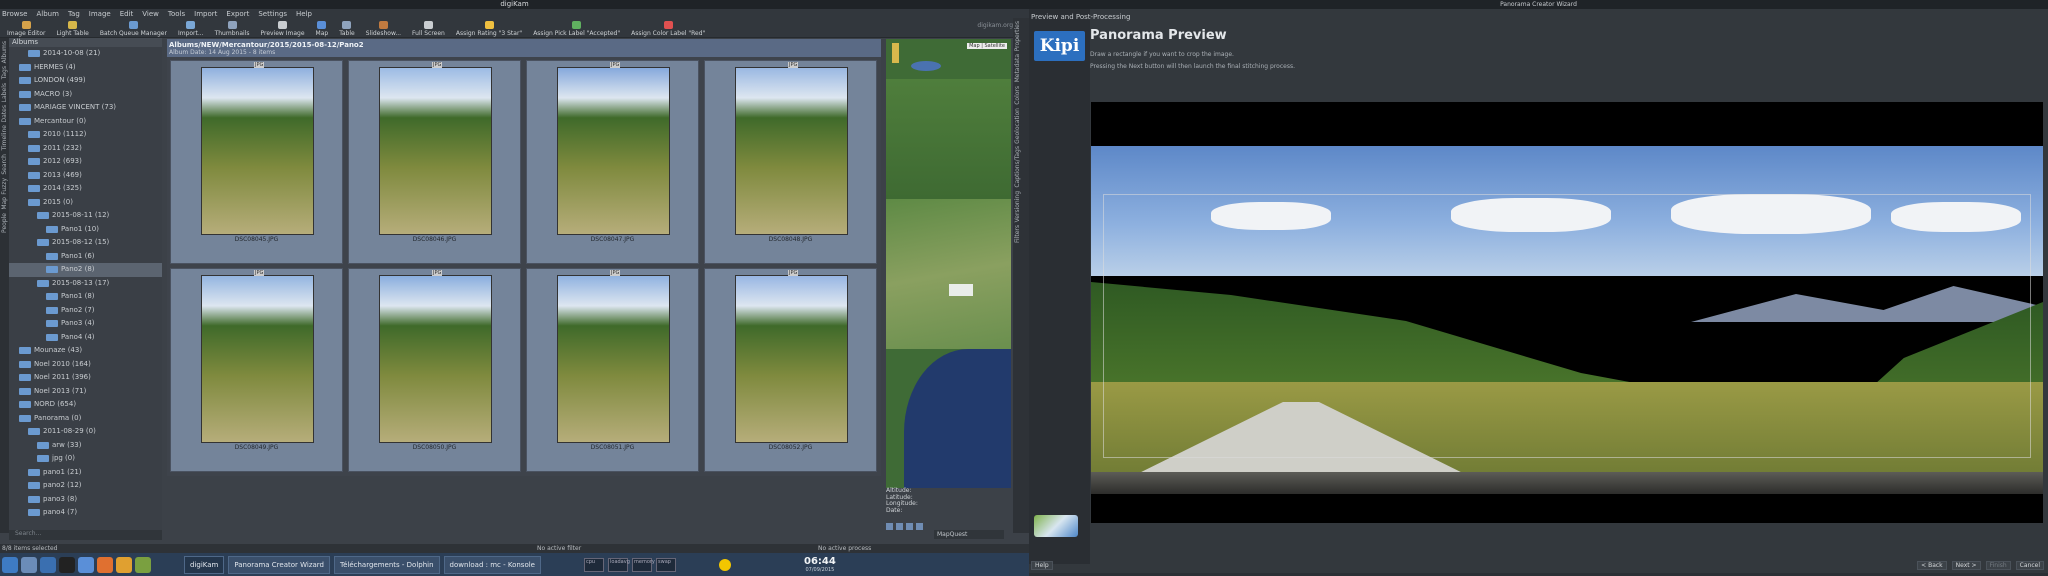  I want to click on right-tab: Metadata, so click(1017, 68).